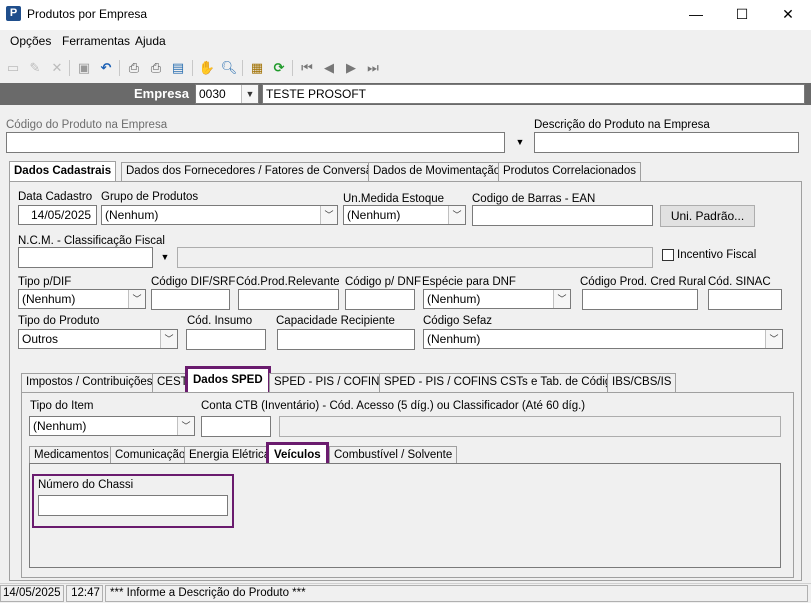  Describe the element at coordinates (219, 215) in the screenshot. I see `grupo-produtos-select: (Nenhum) ﹀` at that location.